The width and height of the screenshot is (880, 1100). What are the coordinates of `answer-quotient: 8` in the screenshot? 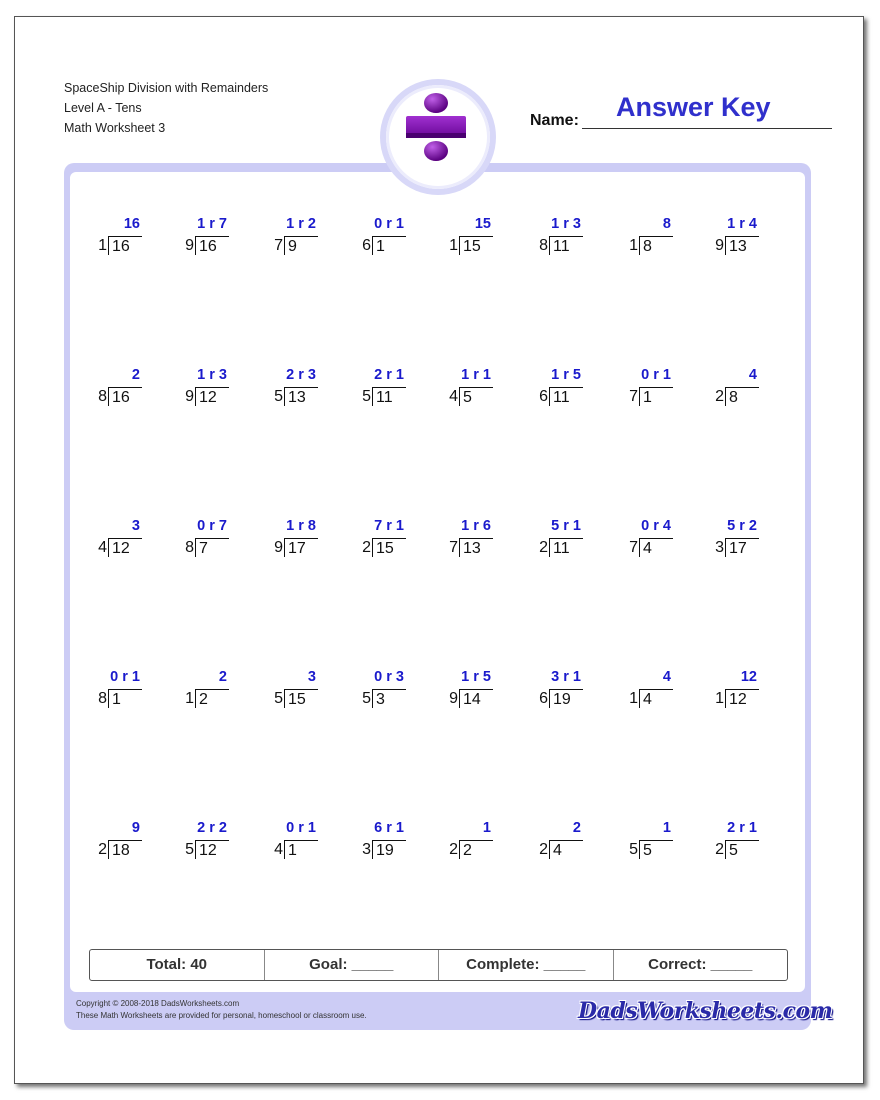 It's located at (666, 224).